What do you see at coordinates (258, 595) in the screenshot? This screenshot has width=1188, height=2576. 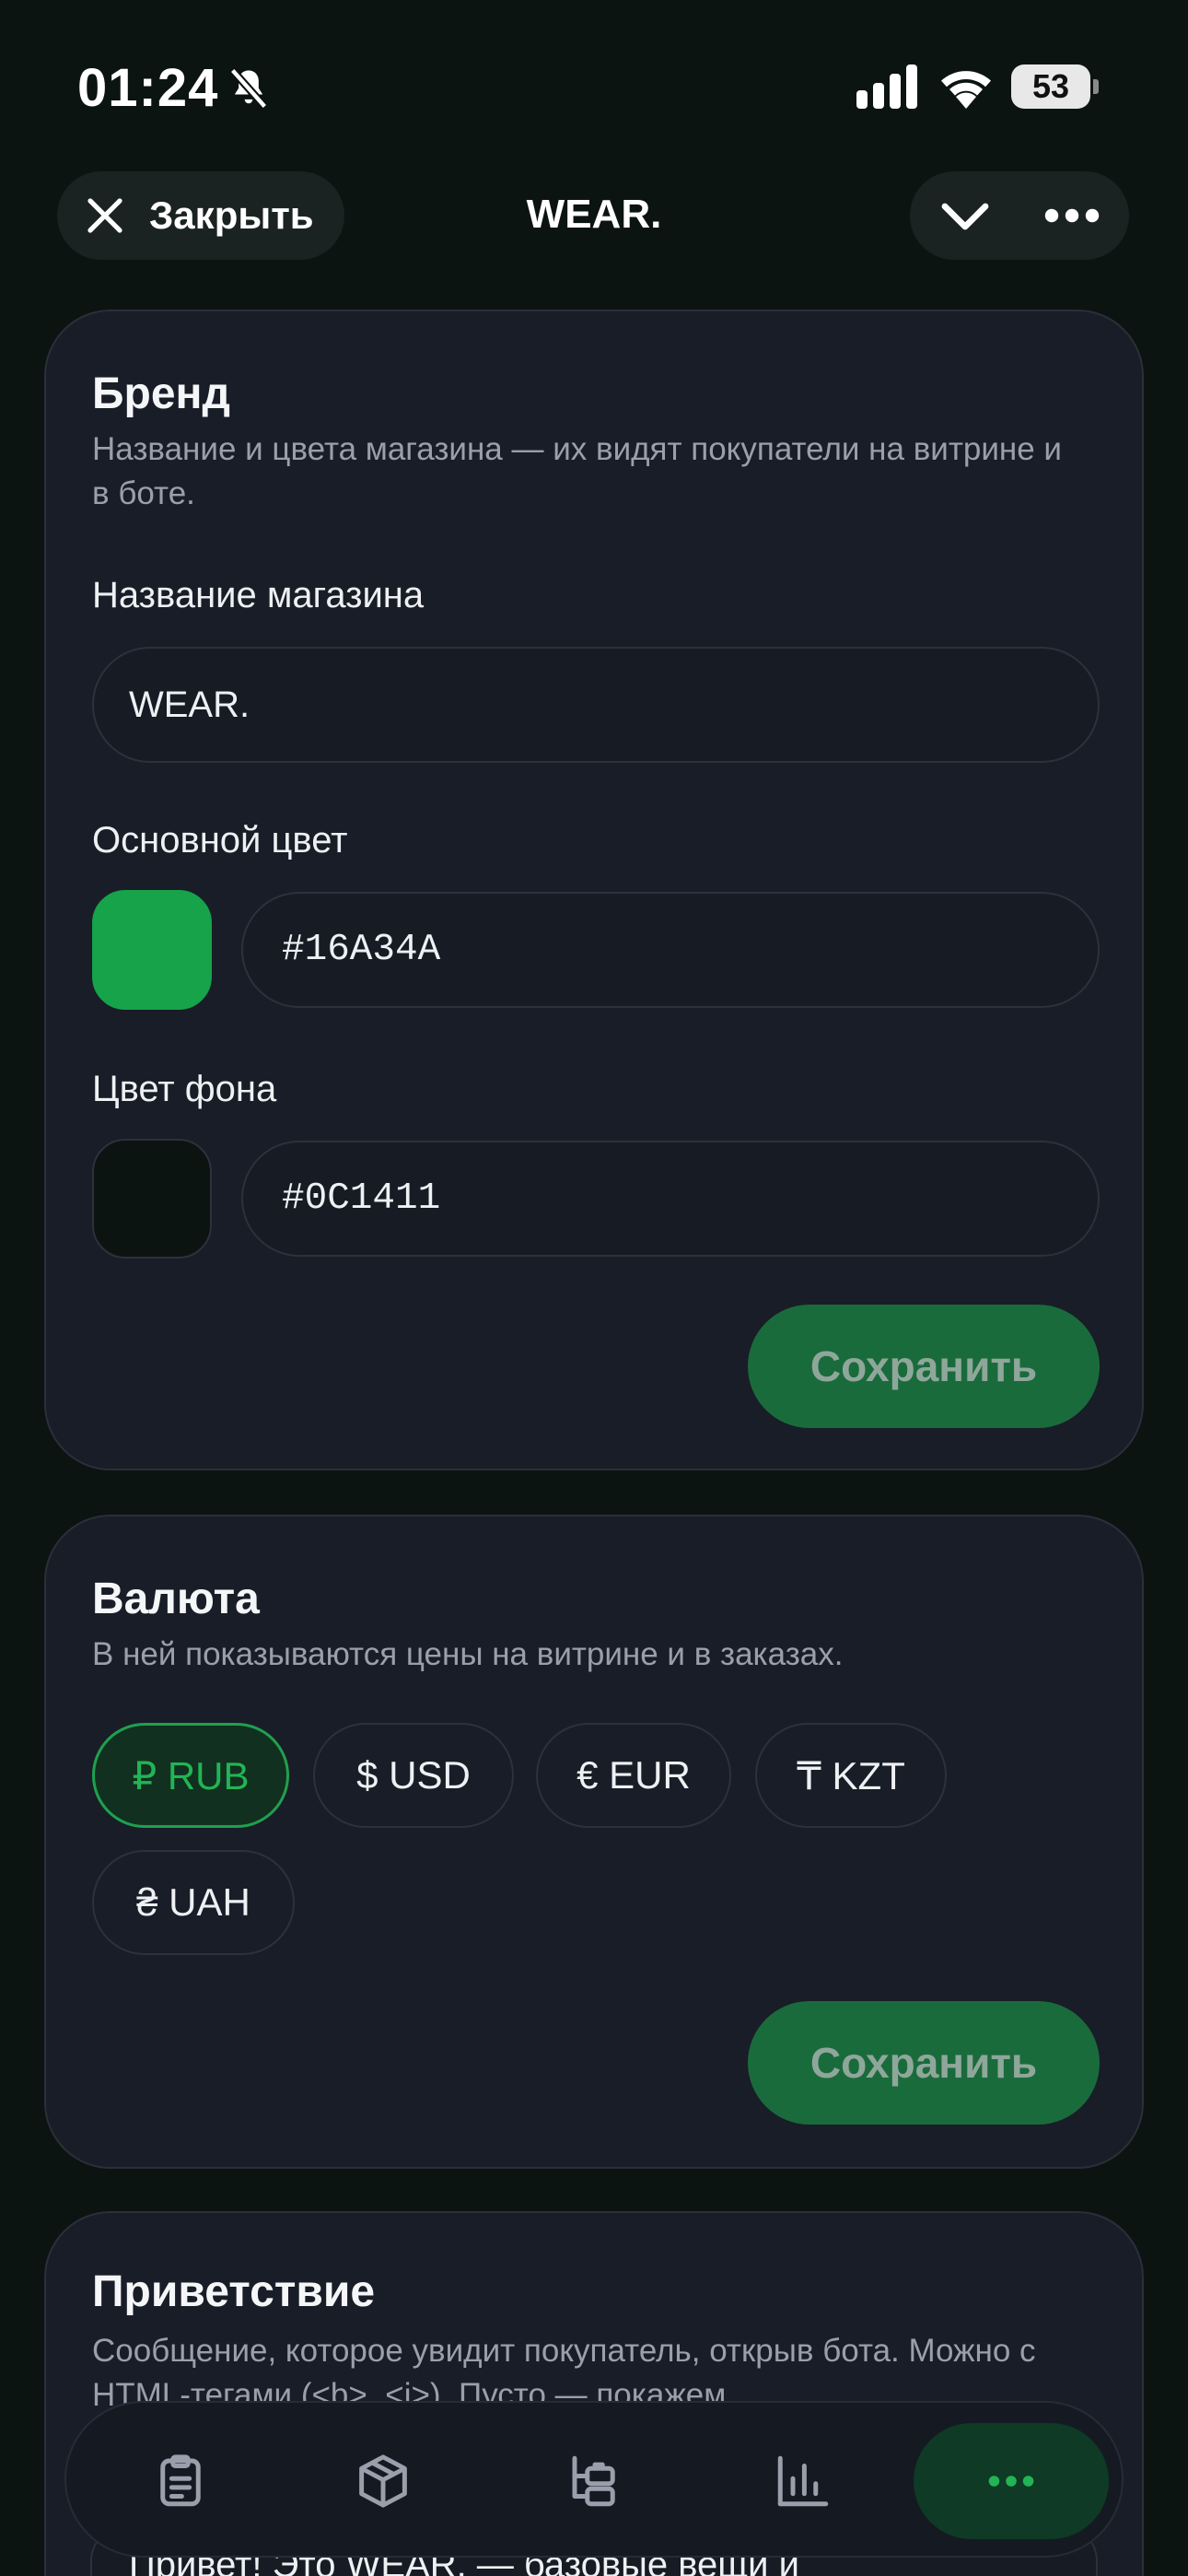 I see `store-name-label: Название магазина` at bounding box center [258, 595].